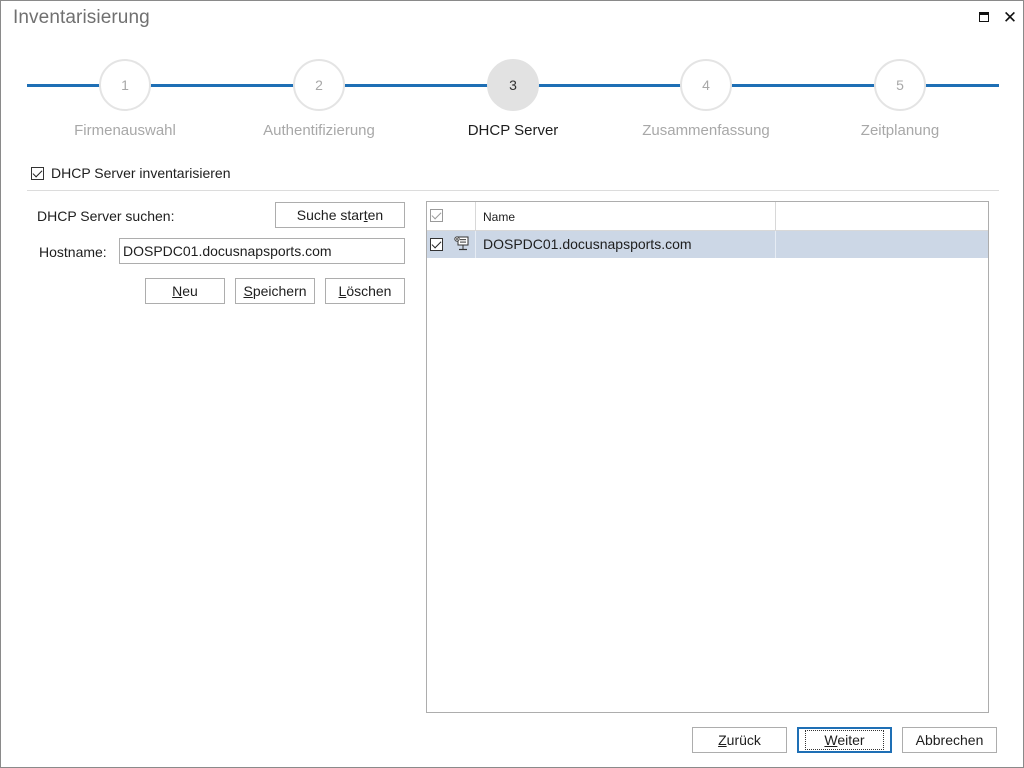 This screenshot has width=1024, height=768. What do you see at coordinates (461, 243) in the screenshot?
I see `server-icon` at bounding box center [461, 243].